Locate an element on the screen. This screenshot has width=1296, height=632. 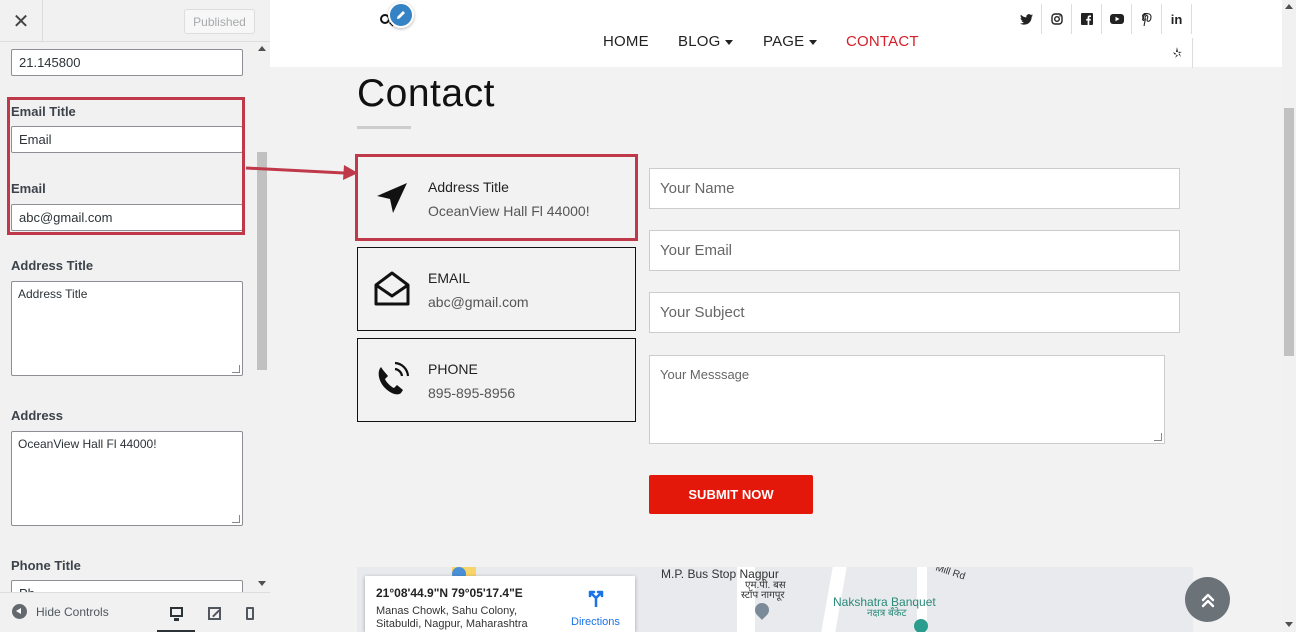
hide-controls-label: Hide Controls is located at coordinates (72, 611).